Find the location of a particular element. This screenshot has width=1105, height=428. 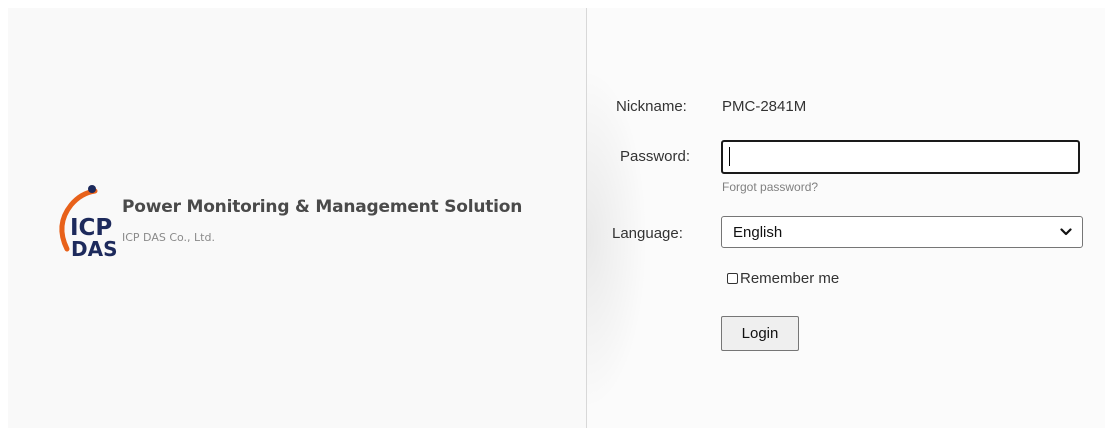

icp-das-logo-icon: ICP DAS is located at coordinates (88, 222).